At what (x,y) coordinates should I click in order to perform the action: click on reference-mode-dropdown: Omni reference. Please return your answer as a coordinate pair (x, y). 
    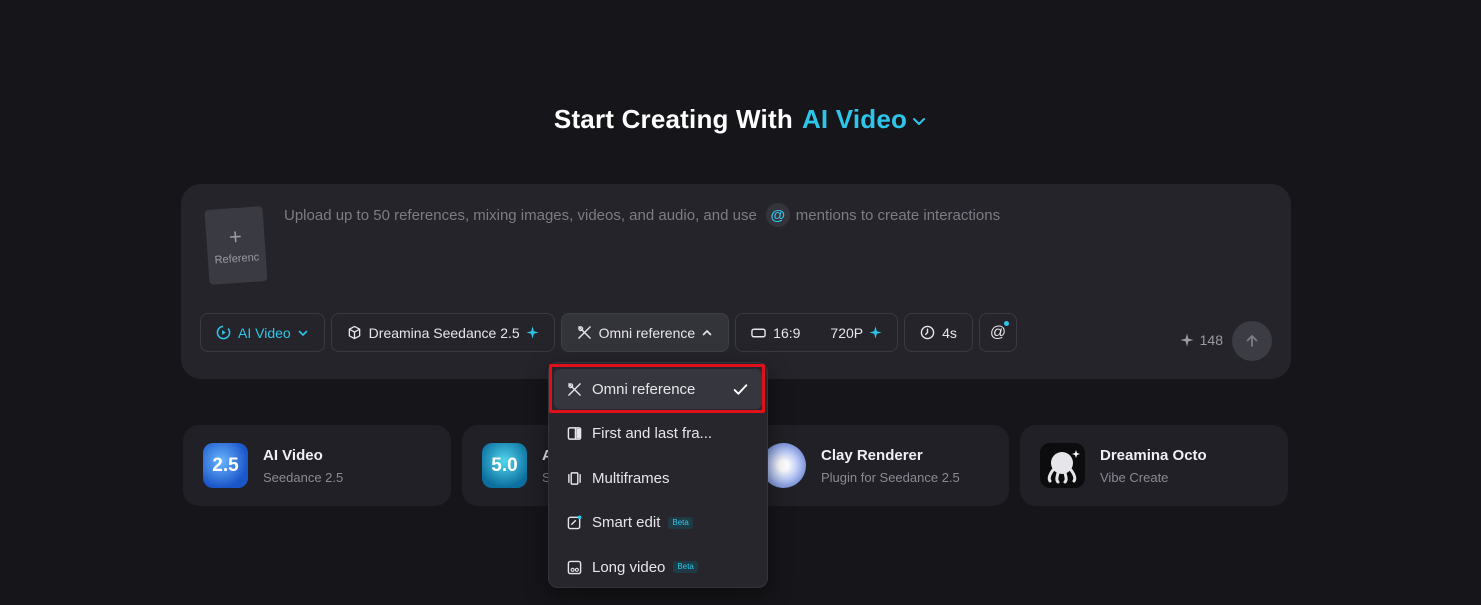
    Looking at the image, I should click on (645, 332).